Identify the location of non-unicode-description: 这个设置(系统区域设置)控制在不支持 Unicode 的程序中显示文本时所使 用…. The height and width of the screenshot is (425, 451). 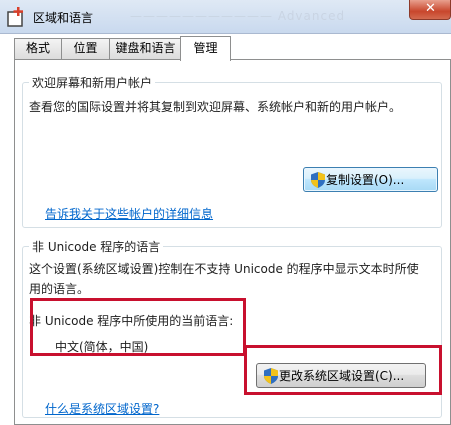
(234, 279).